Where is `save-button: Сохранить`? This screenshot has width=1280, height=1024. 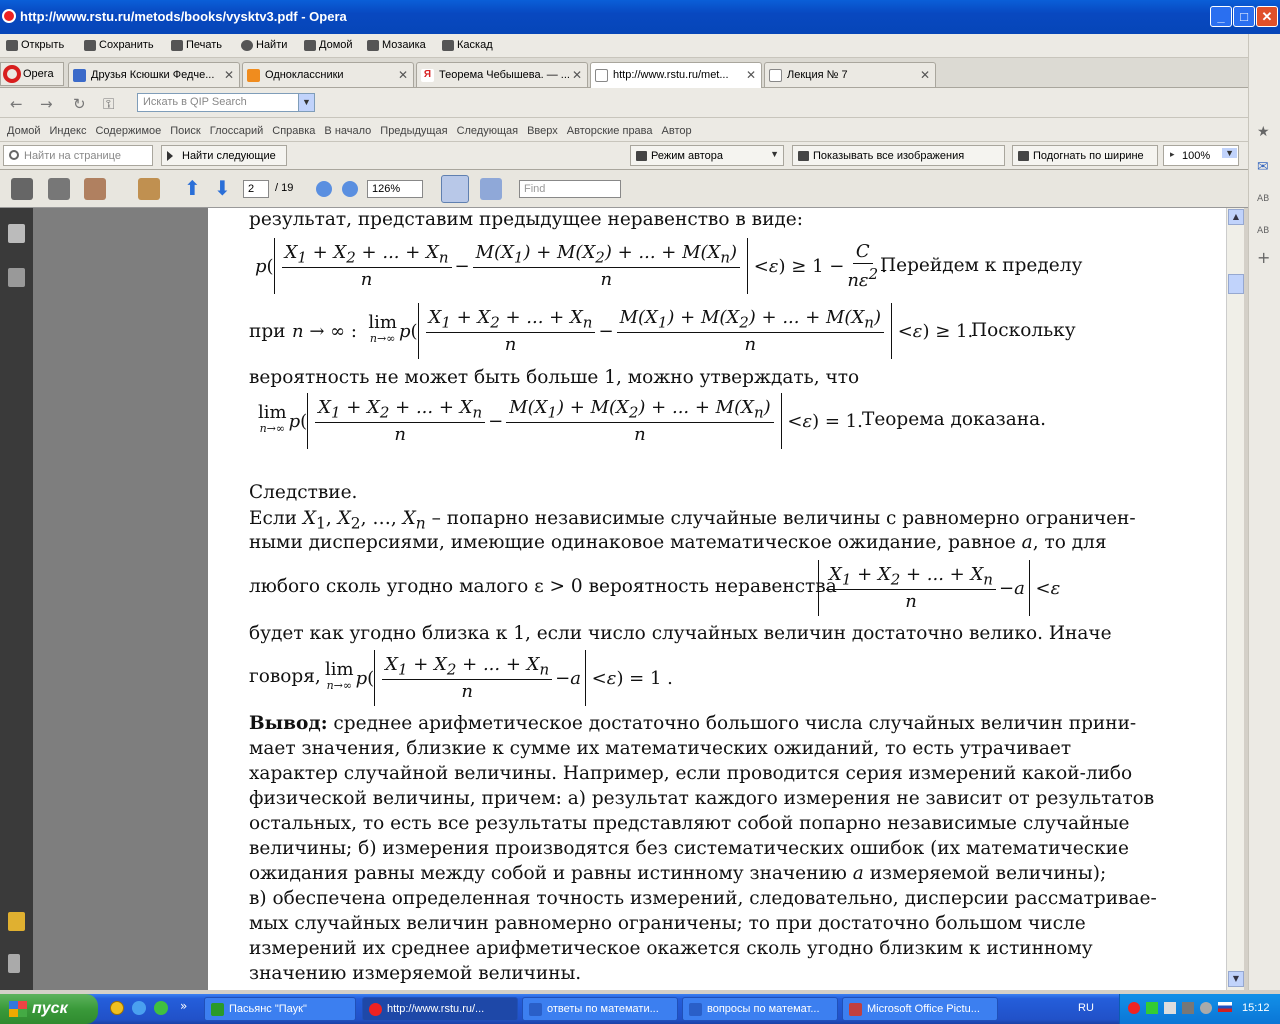 save-button: Сохранить is located at coordinates (119, 45).